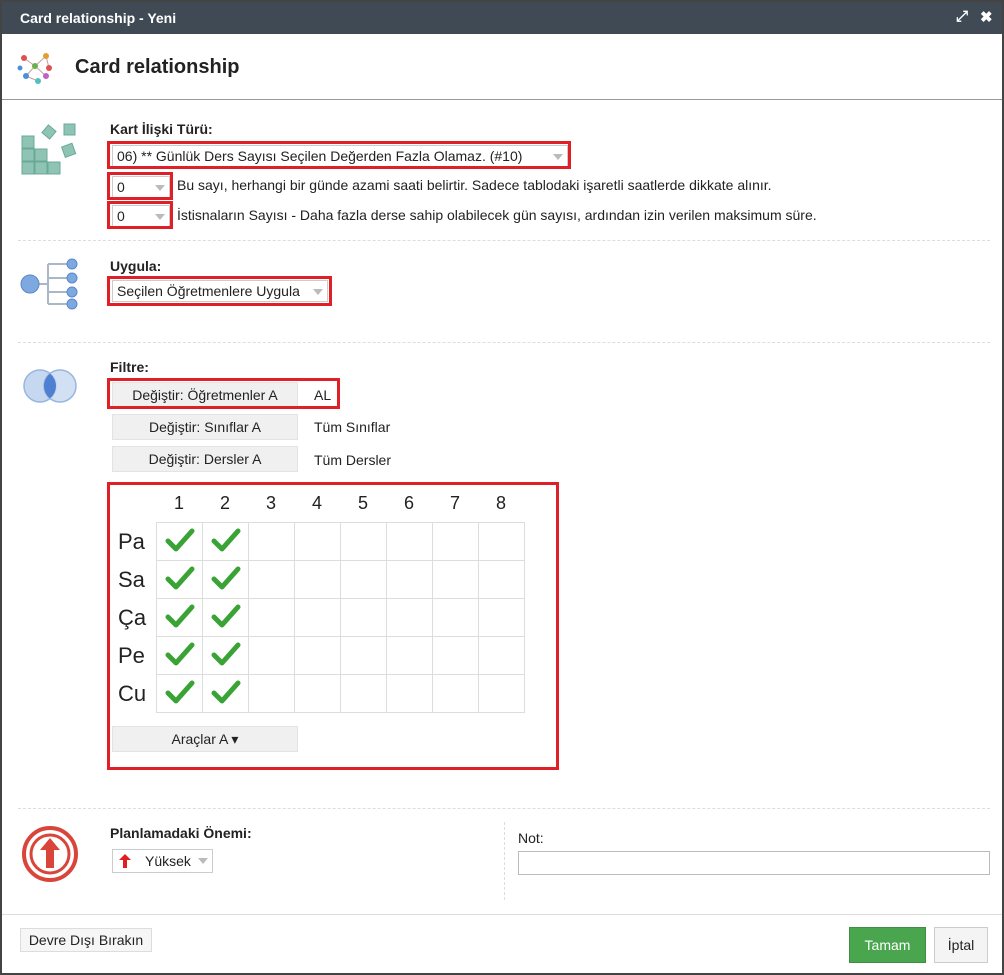  What do you see at coordinates (162, 861) in the screenshot?
I see `importance-select: Yüksek` at bounding box center [162, 861].